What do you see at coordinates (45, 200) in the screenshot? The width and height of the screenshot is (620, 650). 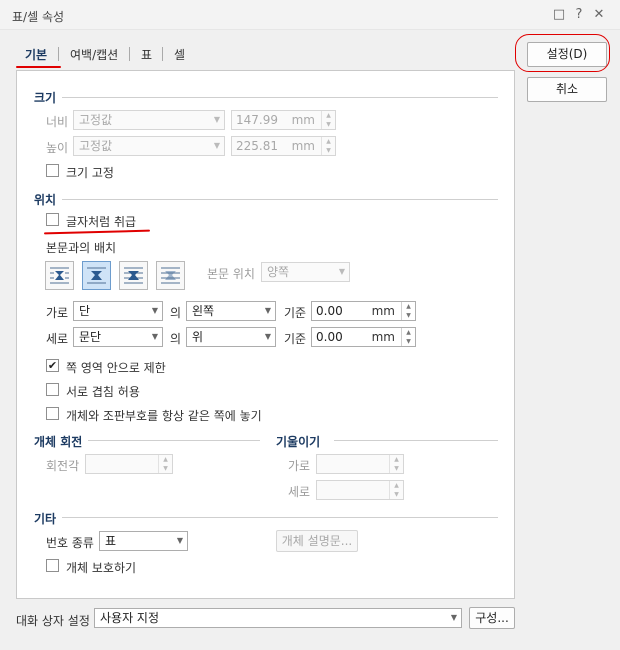 I see `position-heading: 위치` at bounding box center [45, 200].